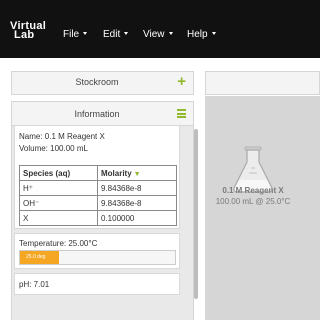 This screenshot has height=320, width=320. I want to click on menu-view: View, so click(158, 34).